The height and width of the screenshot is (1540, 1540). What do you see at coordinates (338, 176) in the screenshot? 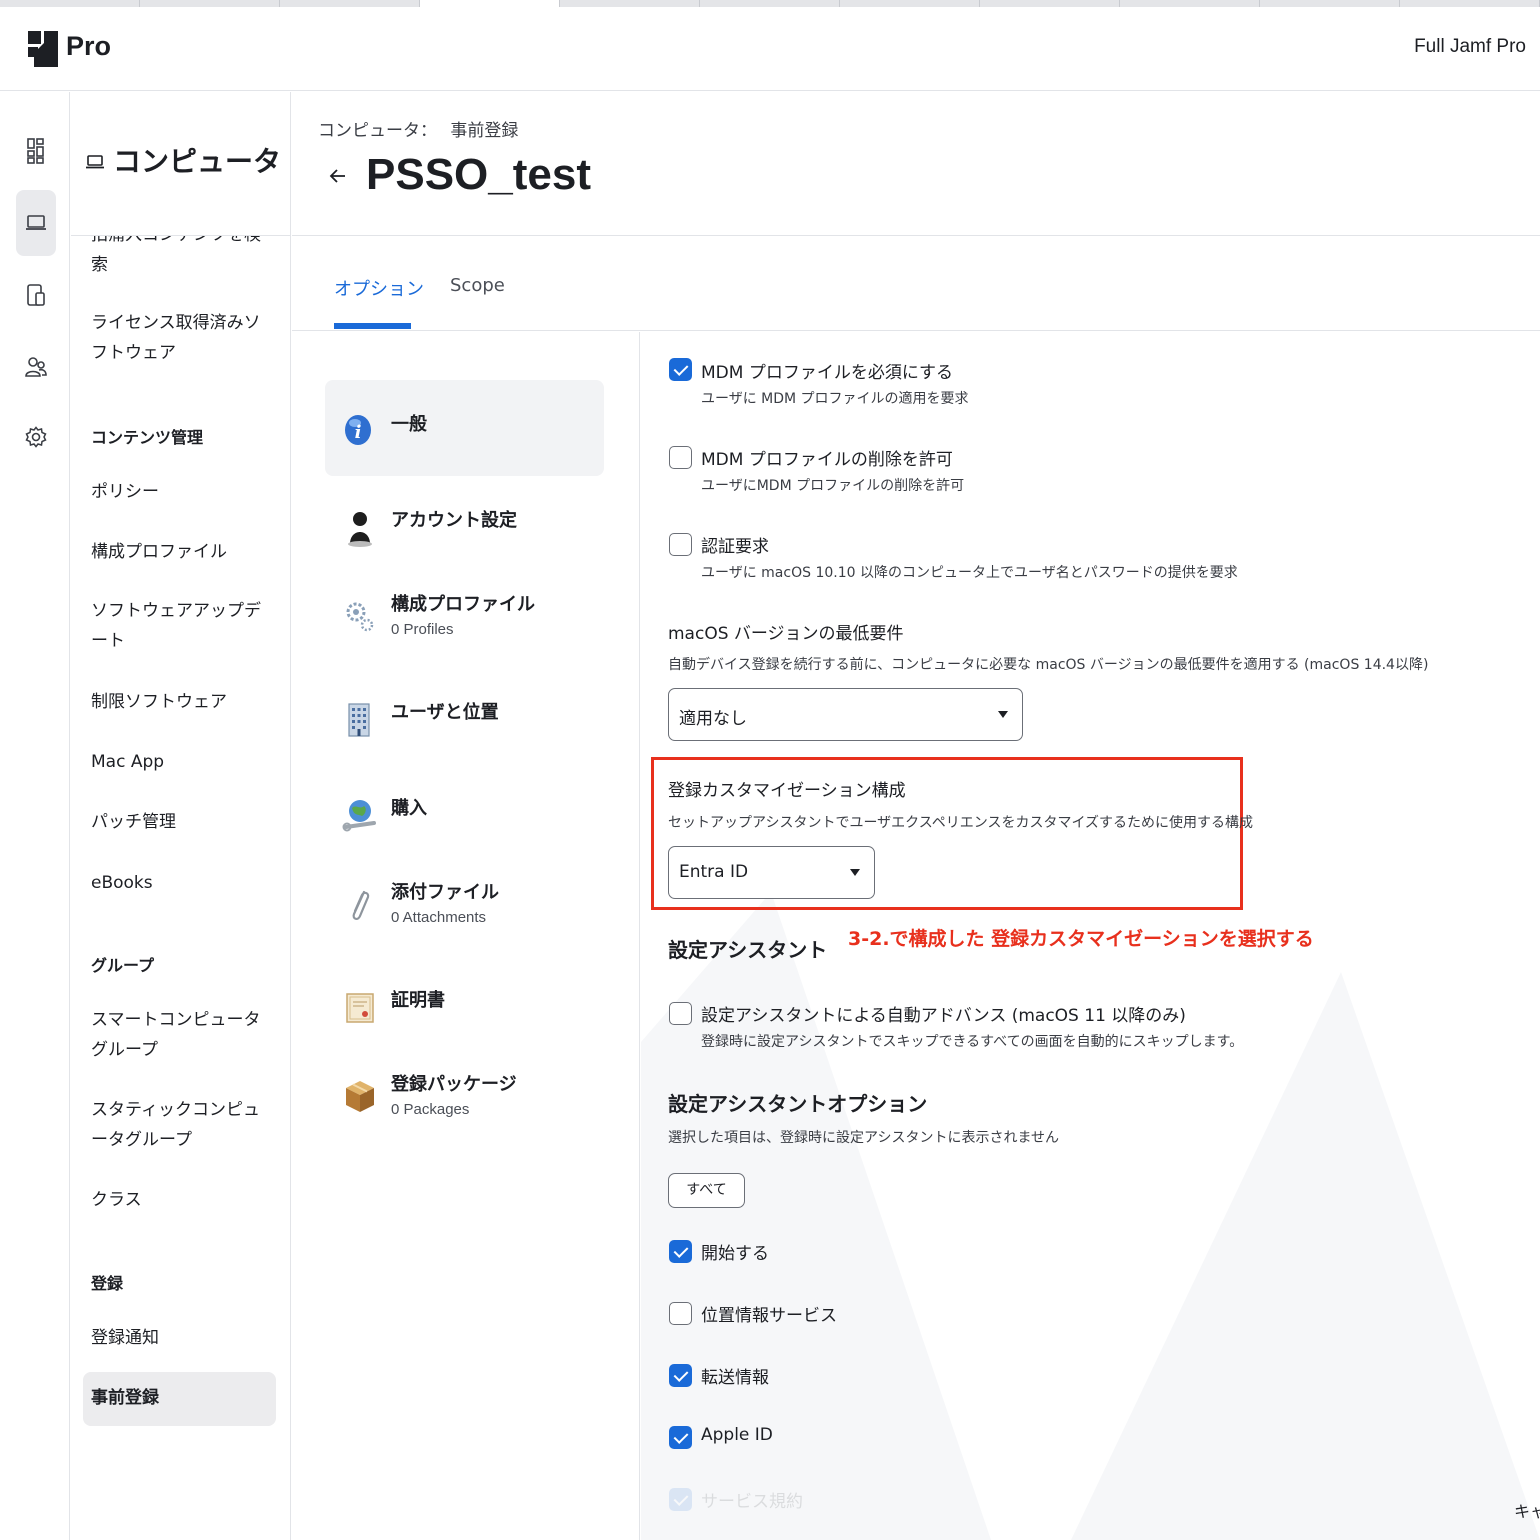
I see `back-arrow-icon` at bounding box center [338, 176].